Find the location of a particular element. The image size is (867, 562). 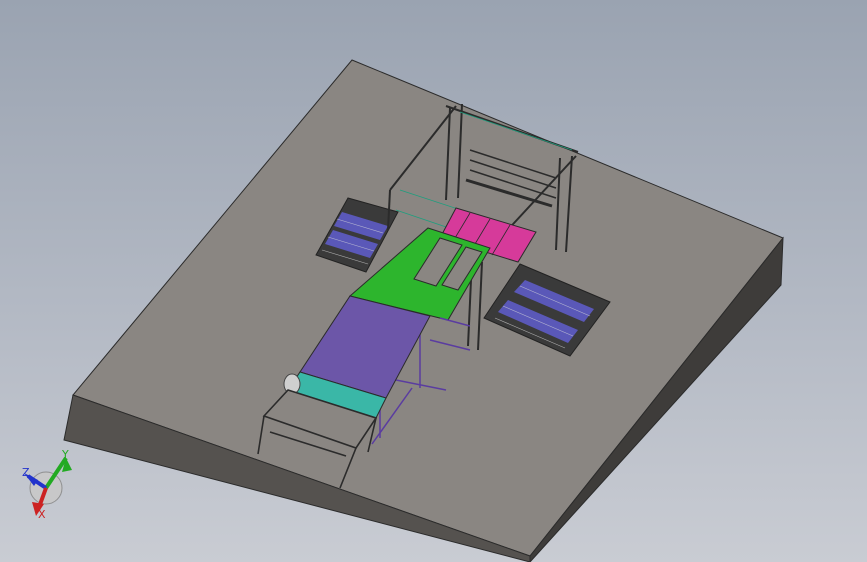

axis-label-x: X is located at coordinates (42, 514).